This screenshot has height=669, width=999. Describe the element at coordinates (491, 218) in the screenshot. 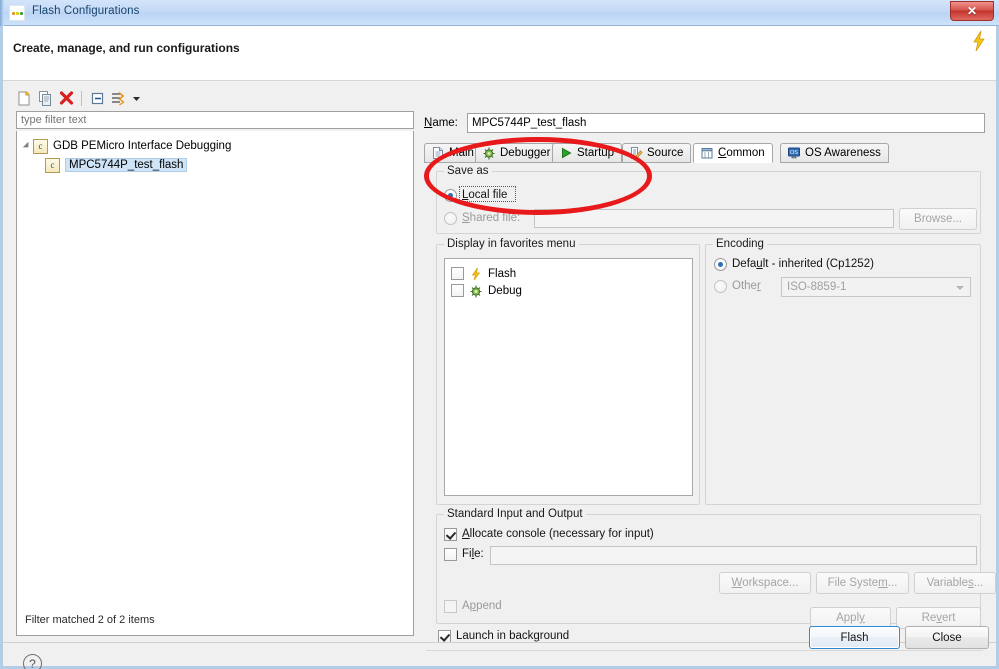

I see `shared-file-label: Shared file:` at that location.